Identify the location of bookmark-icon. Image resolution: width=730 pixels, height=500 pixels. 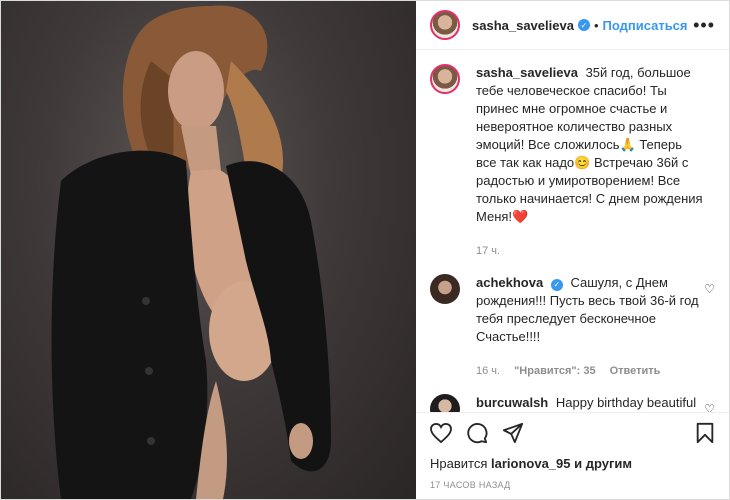
(705, 433).